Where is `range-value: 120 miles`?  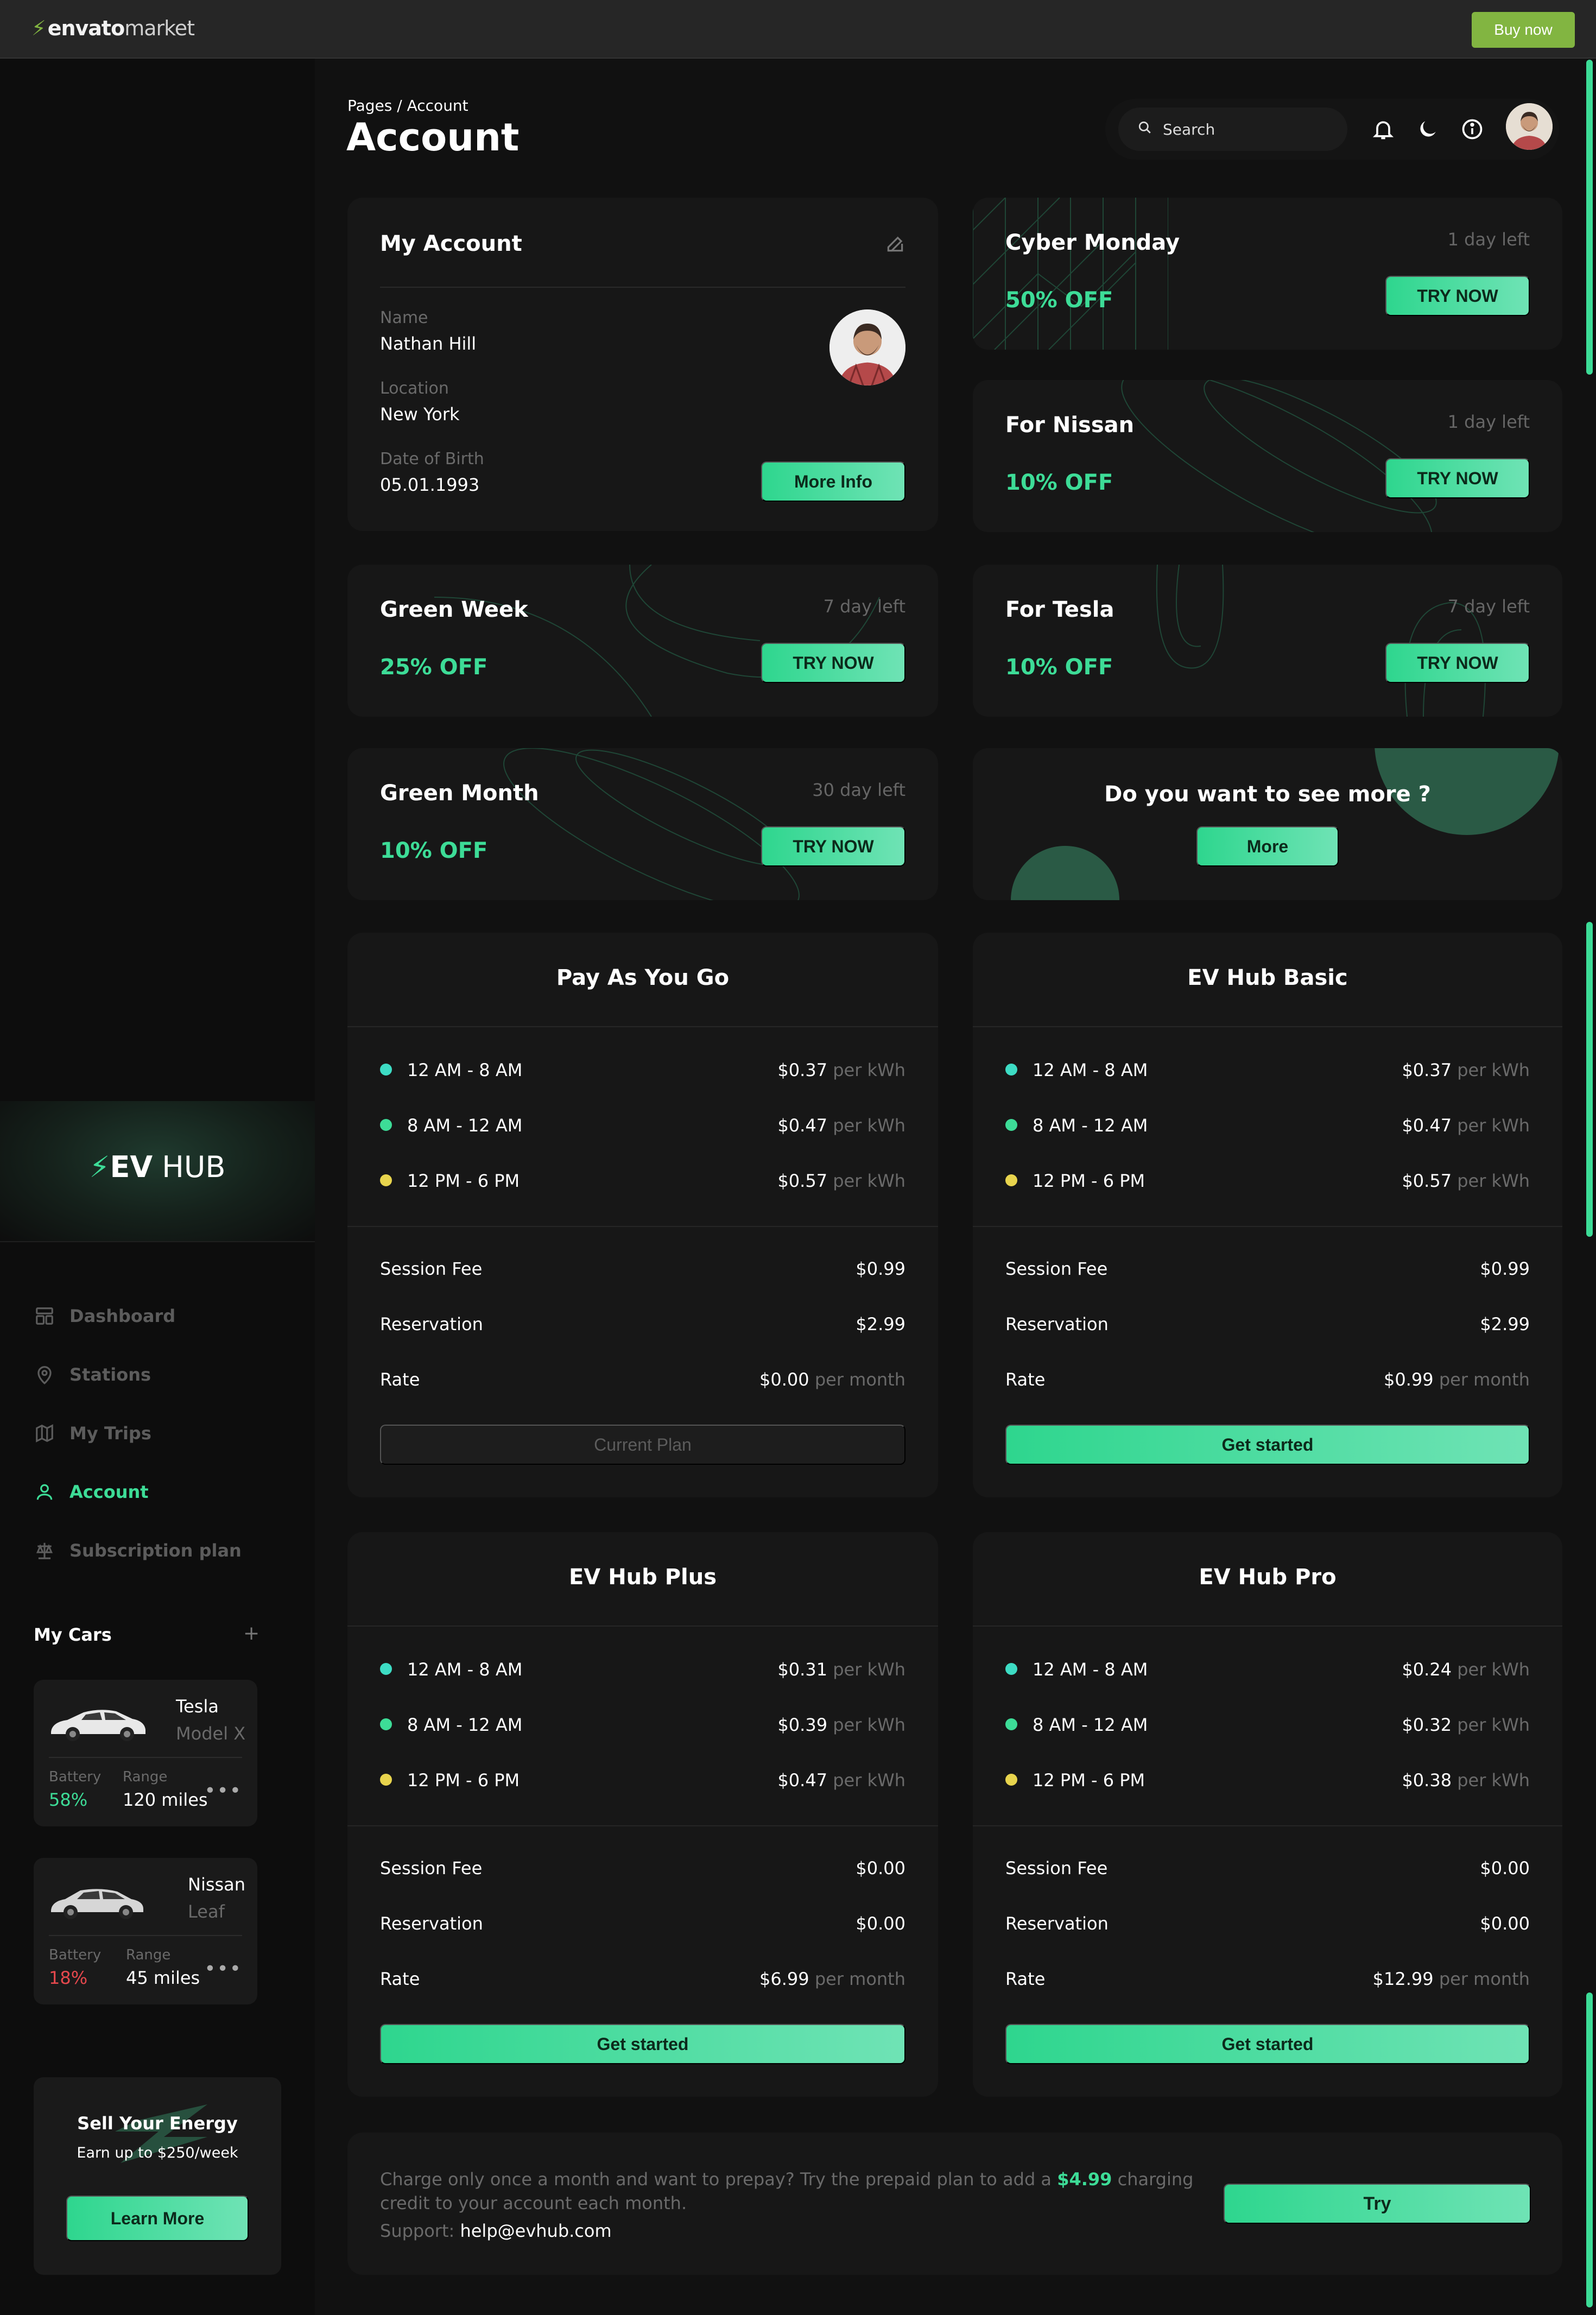
range-value: 120 miles is located at coordinates (165, 1799).